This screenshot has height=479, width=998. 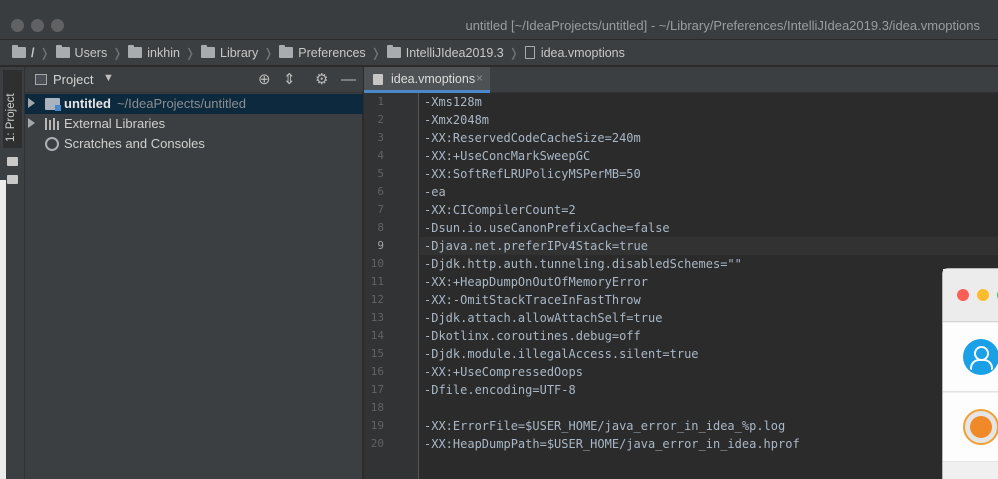 What do you see at coordinates (479, 78) in the screenshot?
I see `close-tab-icon: ×` at bounding box center [479, 78].